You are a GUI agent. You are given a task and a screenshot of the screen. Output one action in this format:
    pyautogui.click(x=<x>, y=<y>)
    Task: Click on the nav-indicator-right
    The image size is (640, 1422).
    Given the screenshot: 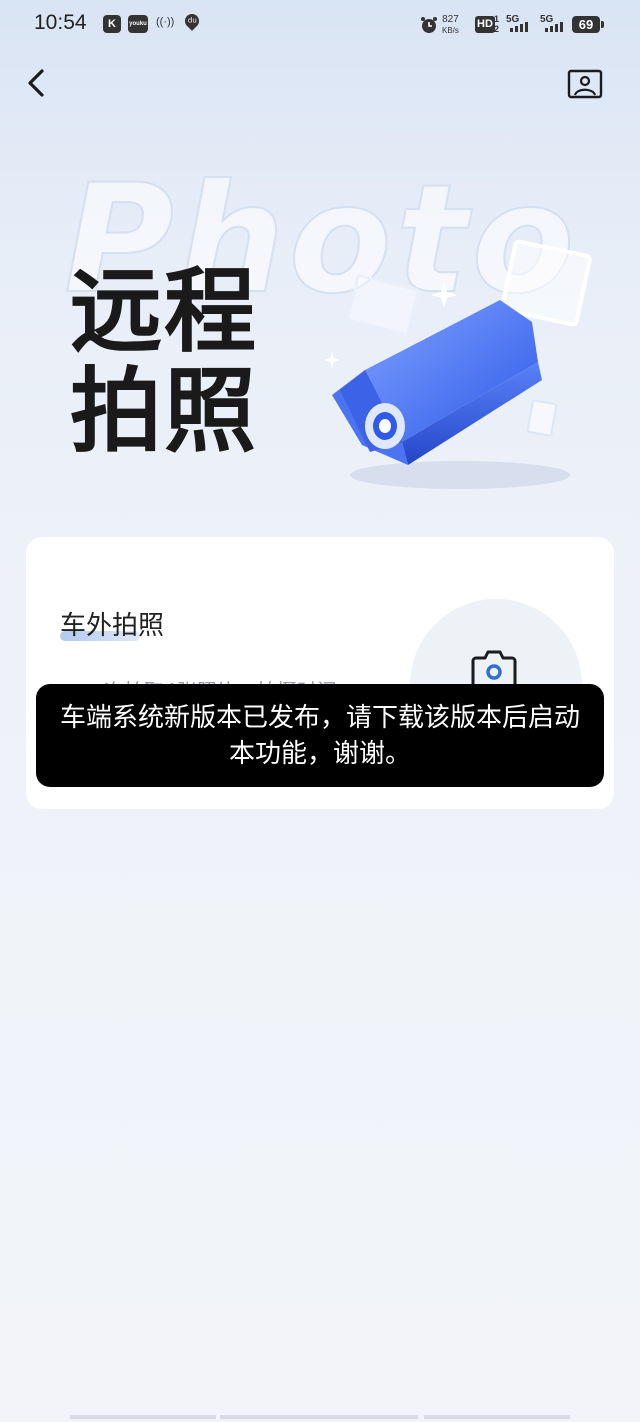 What is the action you would take?
    pyautogui.click(x=497, y=1417)
    